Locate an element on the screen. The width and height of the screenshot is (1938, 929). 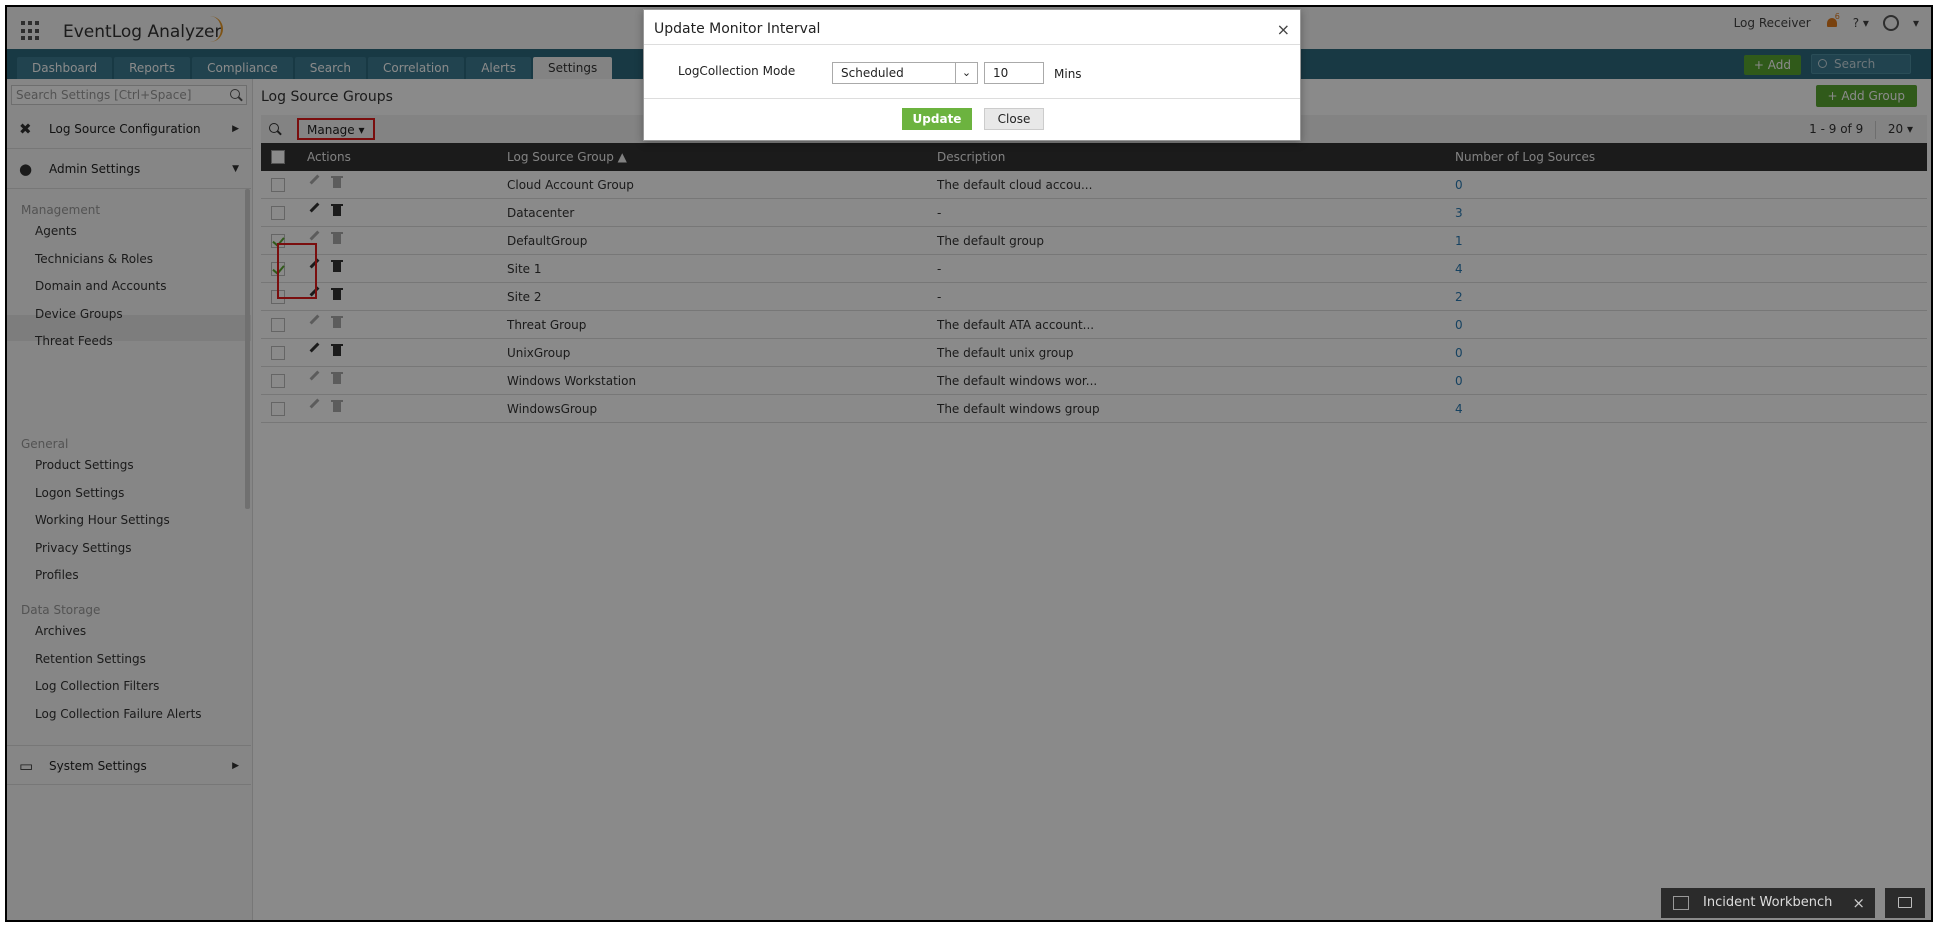
workbench-icon is located at coordinates (1681, 903).